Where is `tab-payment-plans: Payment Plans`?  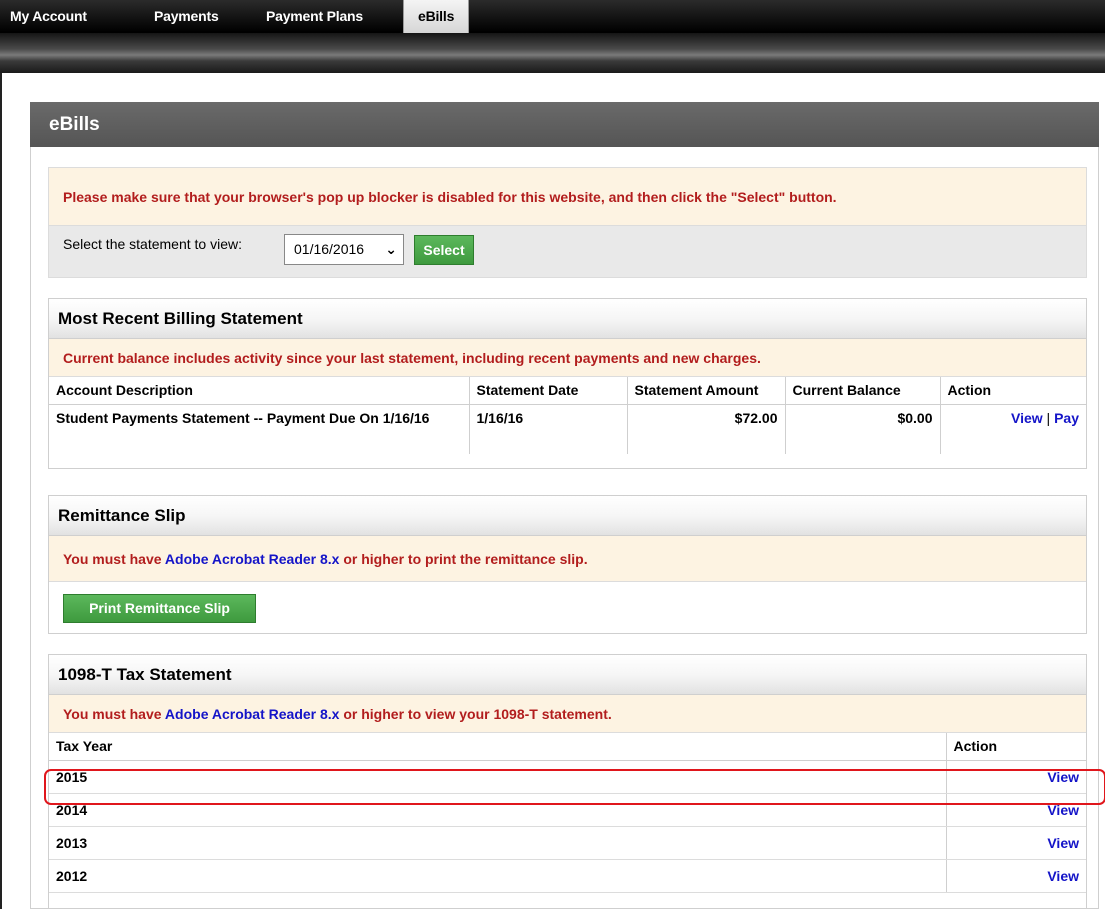
tab-payment-plans: Payment Plans is located at coordinates (314, 16).